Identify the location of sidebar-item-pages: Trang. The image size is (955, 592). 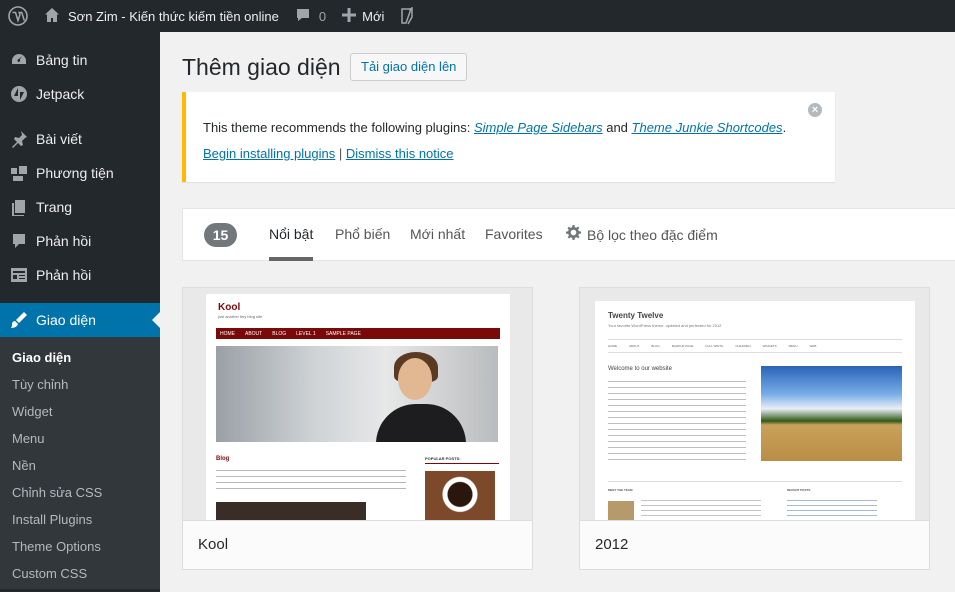
(80, 207).